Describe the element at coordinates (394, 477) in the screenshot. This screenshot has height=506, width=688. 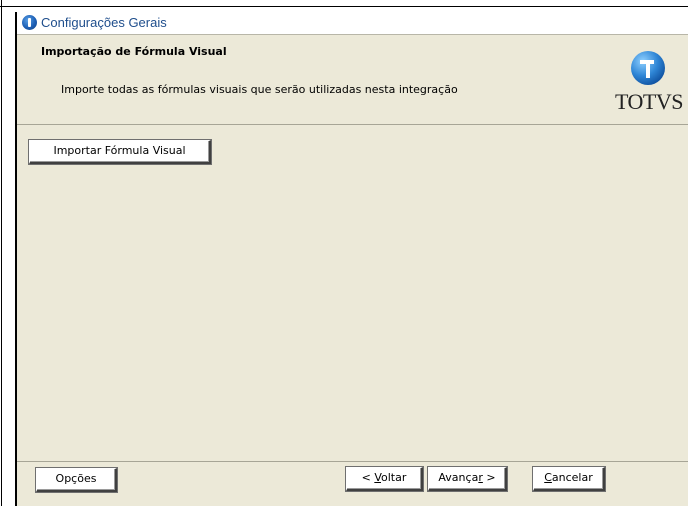
I see `back-label-rest: oltar` at that location.